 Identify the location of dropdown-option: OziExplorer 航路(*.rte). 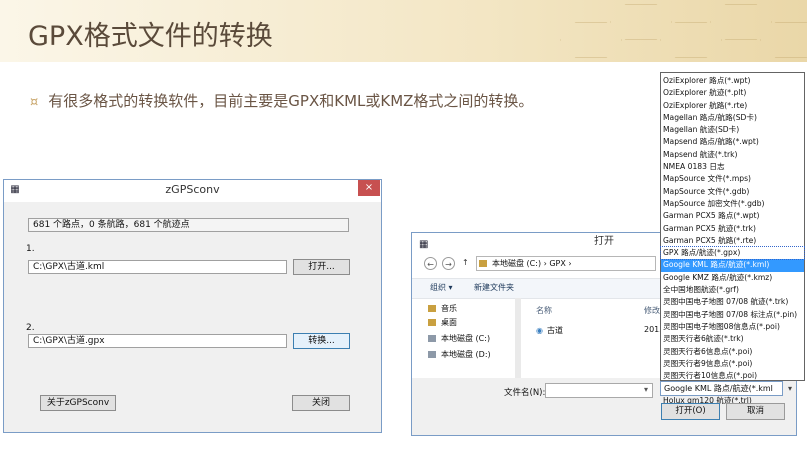
(732, 106).